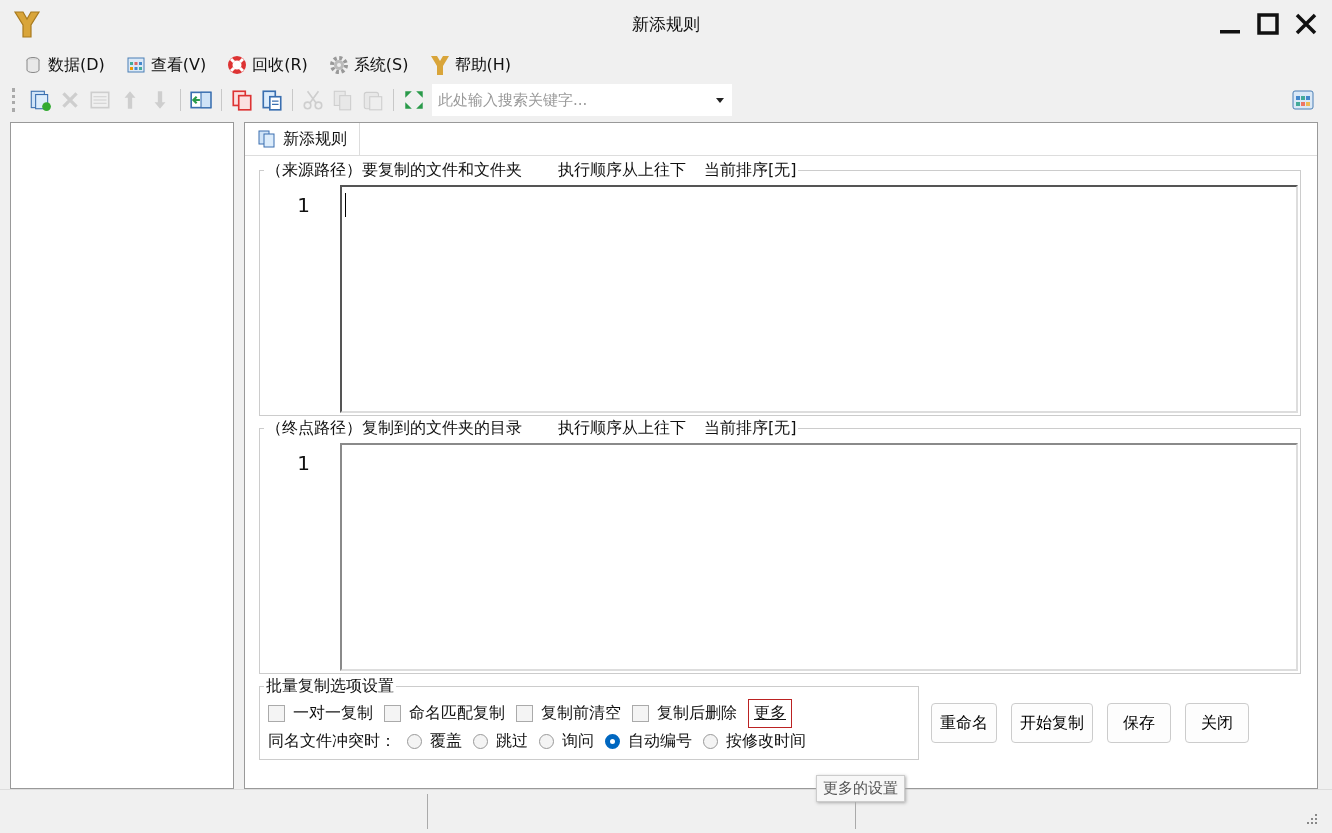  I want to click on dropdown-arrow-icon, so click(720, 100).